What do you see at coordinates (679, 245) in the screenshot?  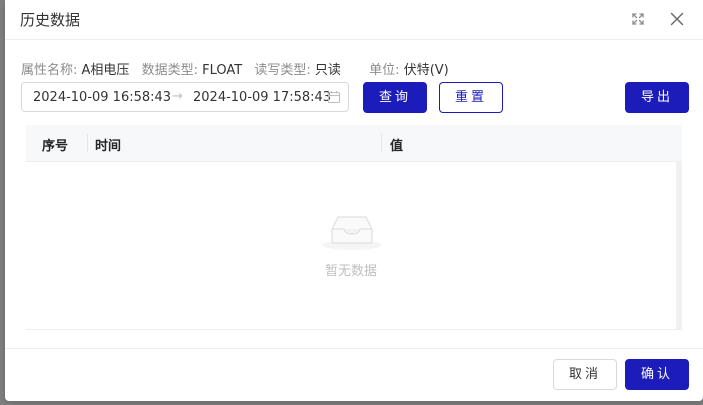 I see `table-scrollbar` at bounding box center [679, 245].